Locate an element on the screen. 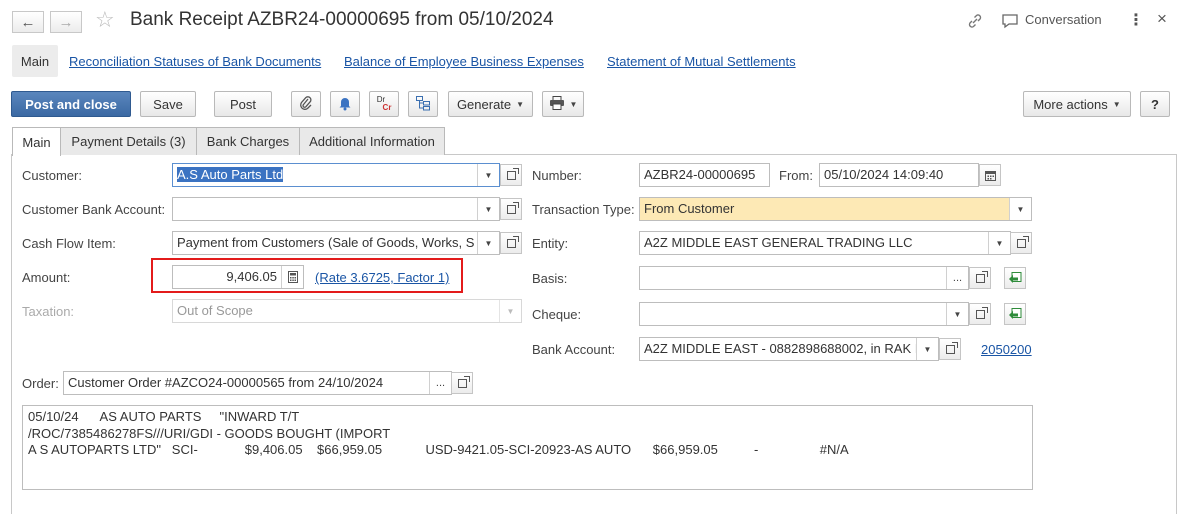  generate-button: Generate ▼ is located at coordinates (490, 104).